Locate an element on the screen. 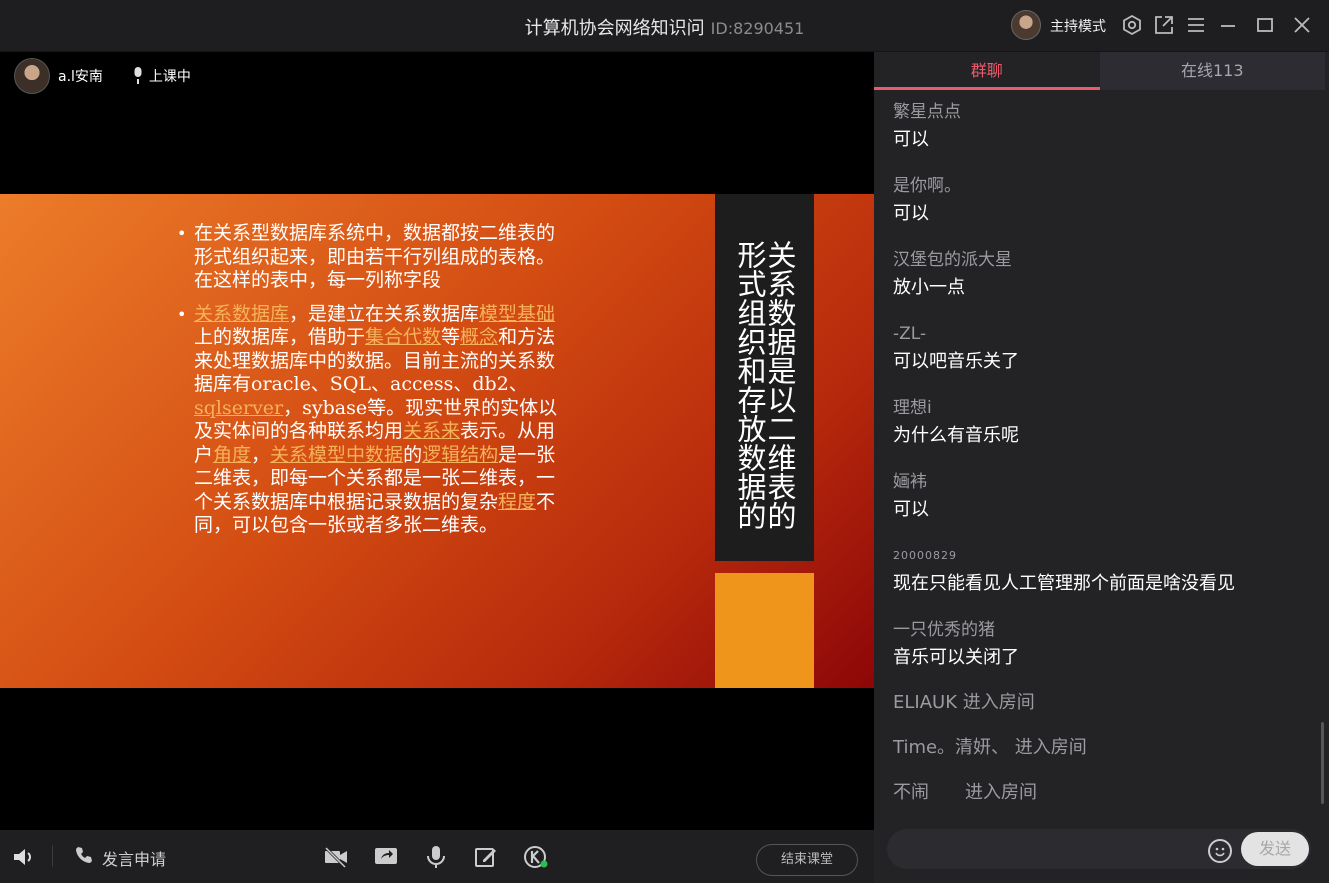  chat-message: 20000829 现在只能看见人工管理那个前面是啥没看见 is located at coordinates (1103, 579).